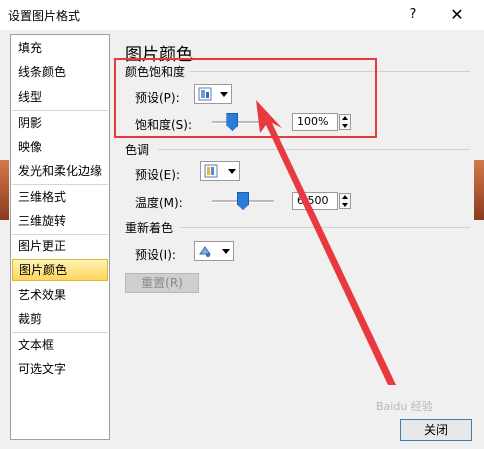 The width and height of the screenshot is (484, 449). Describe the element at coordinates (436, 430) in the screenshot. I see `close-button: 关闭` at that location.